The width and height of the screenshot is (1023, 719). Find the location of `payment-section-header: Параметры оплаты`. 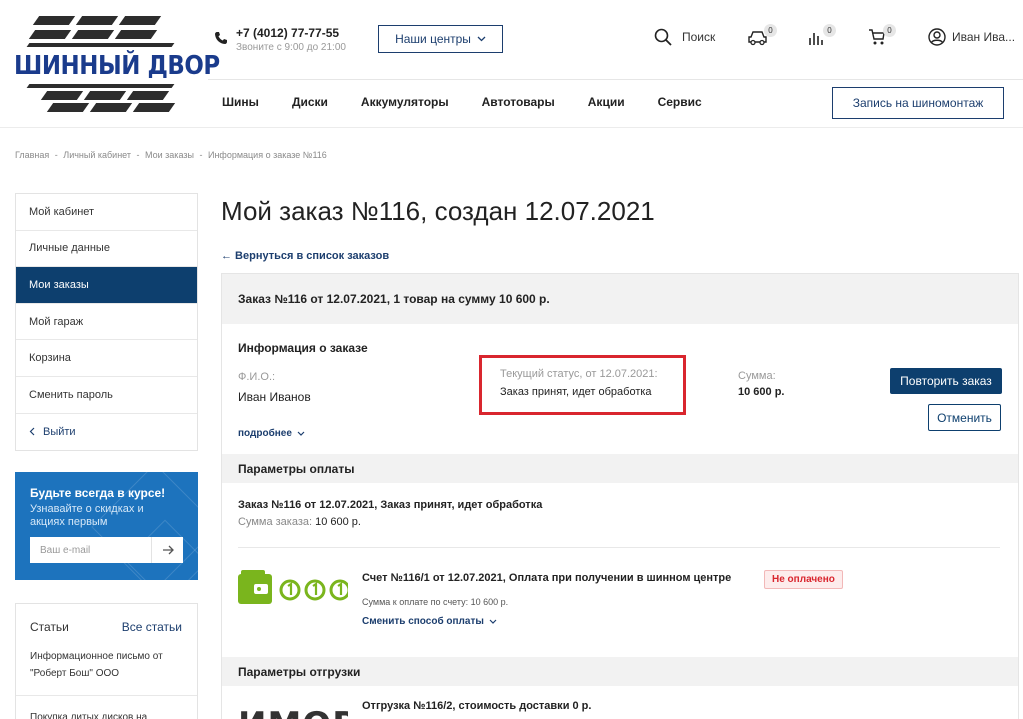

payment-section-header: Параметры оплаты is located at coordinates (620, 468).